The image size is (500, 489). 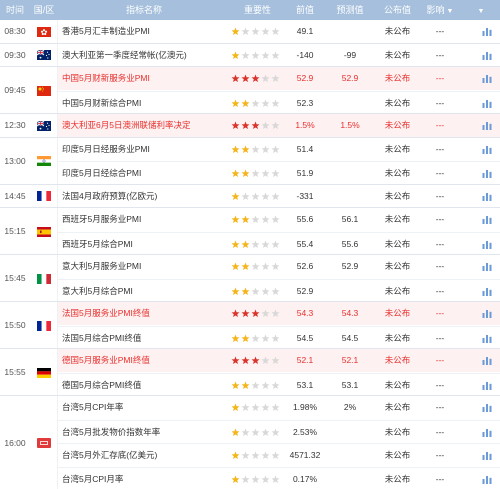 What do you see at coordinates (146, 455) in the screenshot?
I see `indicator-name: 台湾5月外汇存底(亿美元)` at bounding box center [146, 455].